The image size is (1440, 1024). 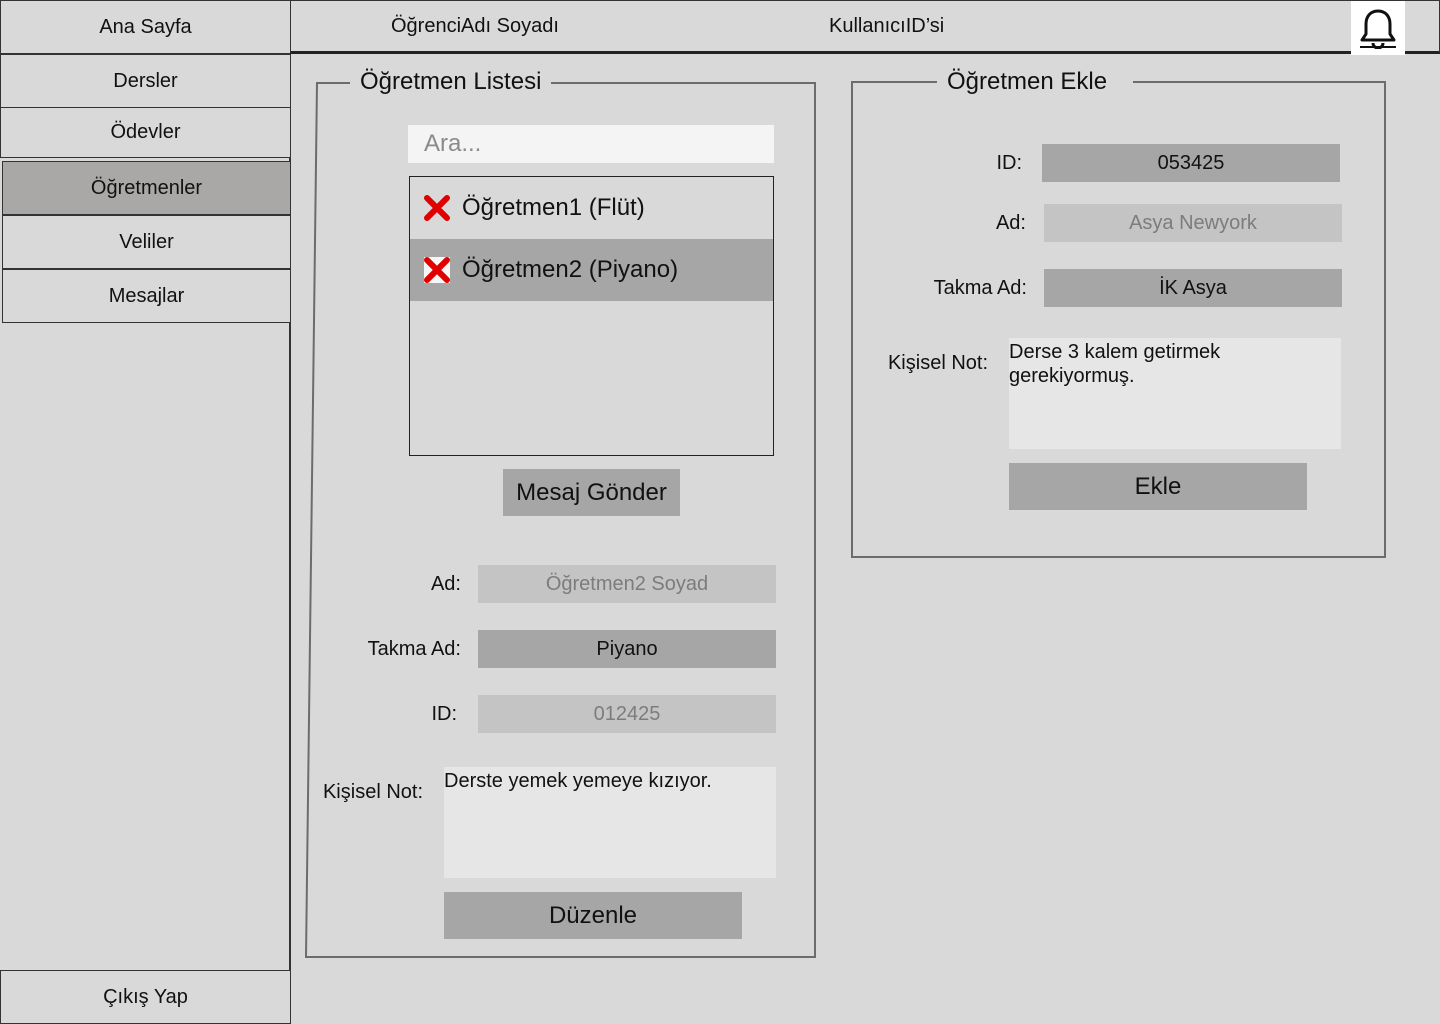 What do you see at coordinates (146, 296) in the screenshot?
I see `nav-item-mesajlar: Mesajlar` at bounding box center [146, 296].